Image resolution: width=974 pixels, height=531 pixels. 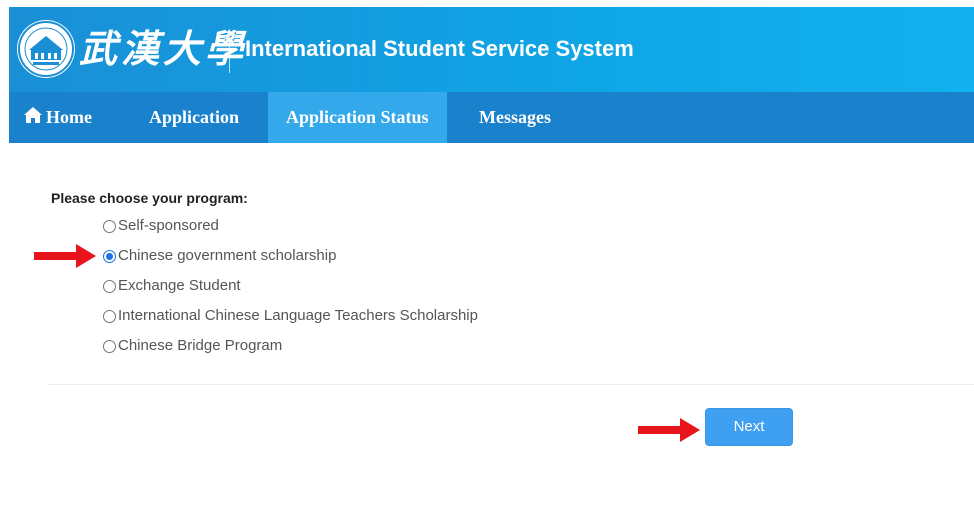 What do you see at coordinates (290, 230) in the screenshot?
I see `program-option: Self-sponsored` at bounding box center [290, 230].